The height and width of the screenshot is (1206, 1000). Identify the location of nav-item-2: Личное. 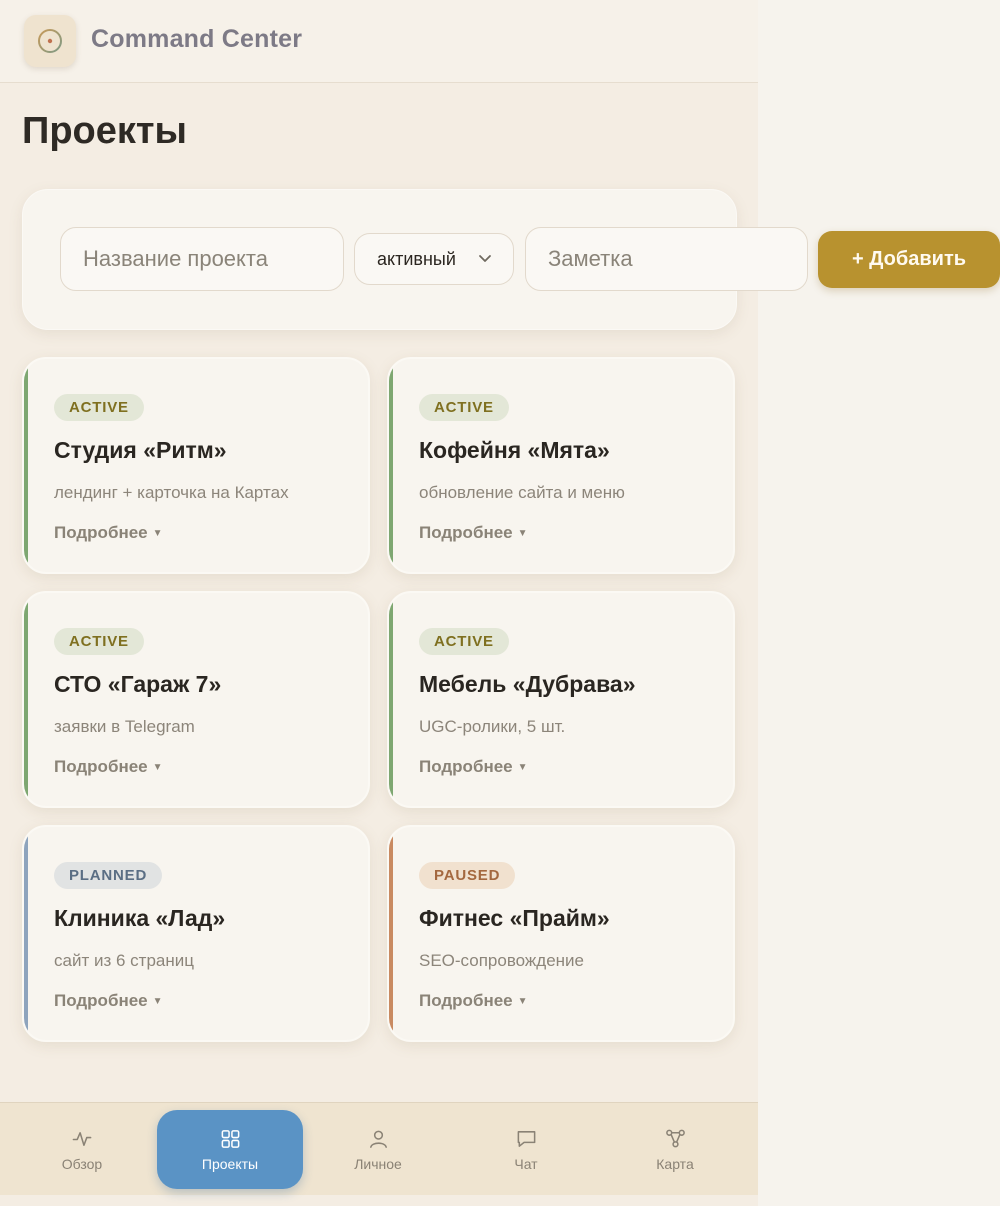
(378, 1149).